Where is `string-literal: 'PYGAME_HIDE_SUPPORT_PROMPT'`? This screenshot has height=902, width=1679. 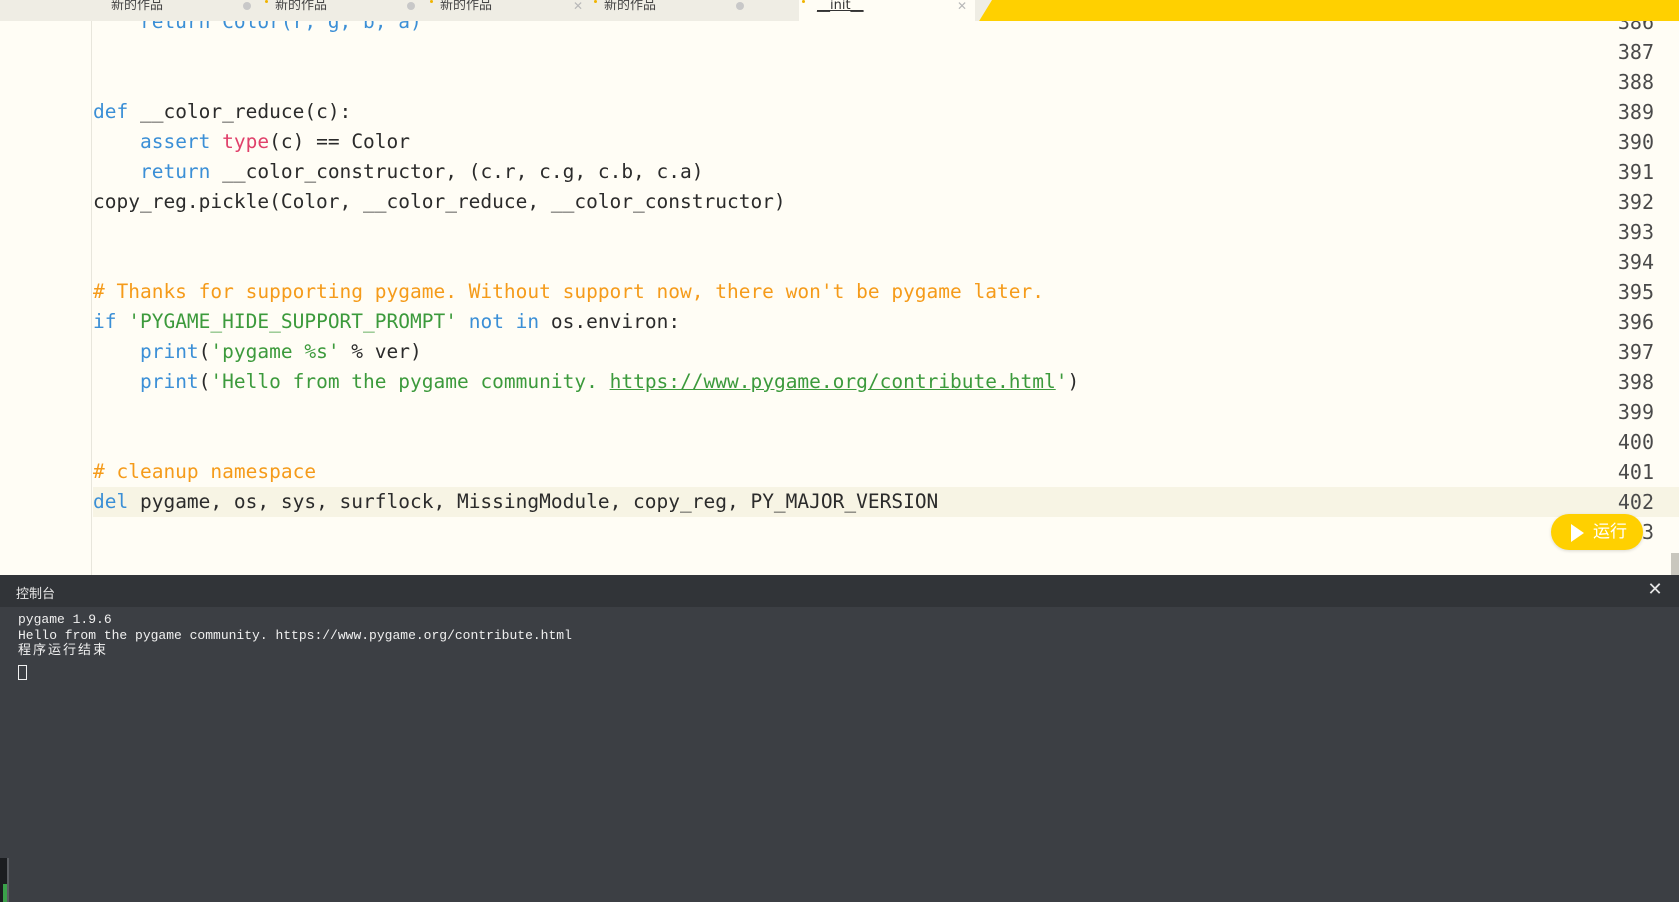 string-literal: 'PYGAME_HIDE_SUPPORT_PROMPT' is located at coordinates (292, 321).